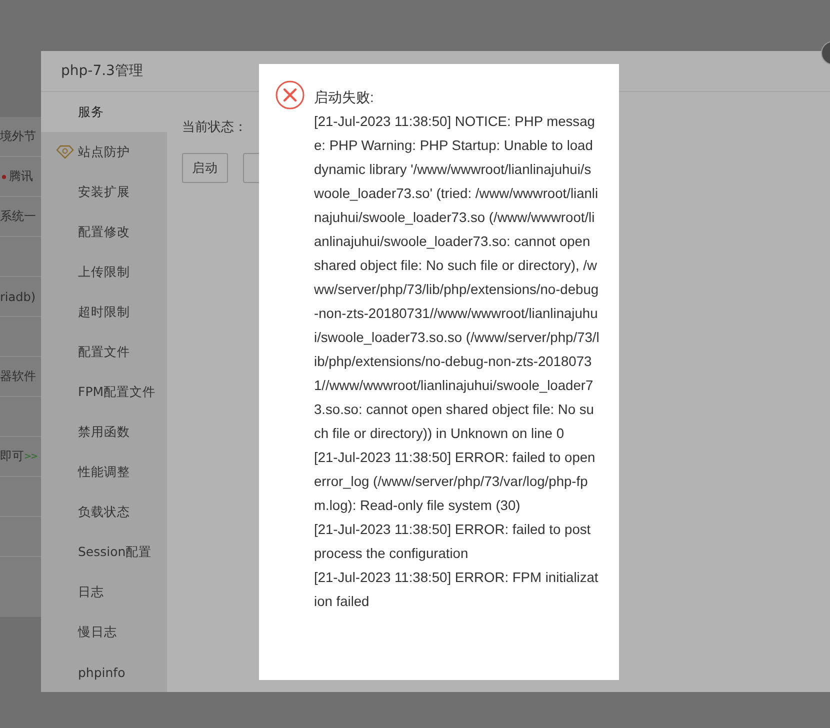 This screenshot has width=830, height=728. What do you see at coordinates (18, 216) in the screenshot?
I see `row-text: 系统一` at bounding box center [18, 216].